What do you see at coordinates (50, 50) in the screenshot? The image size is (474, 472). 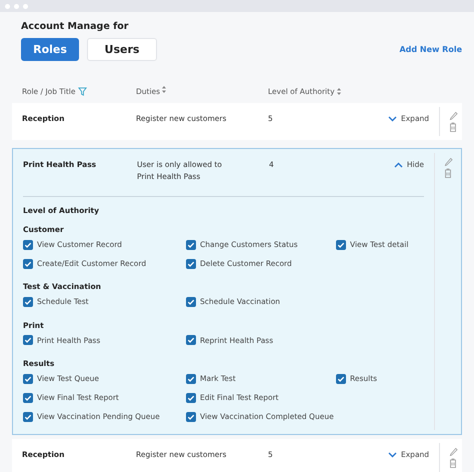 I see `tab: Roles` at bounding box center [50, 50].